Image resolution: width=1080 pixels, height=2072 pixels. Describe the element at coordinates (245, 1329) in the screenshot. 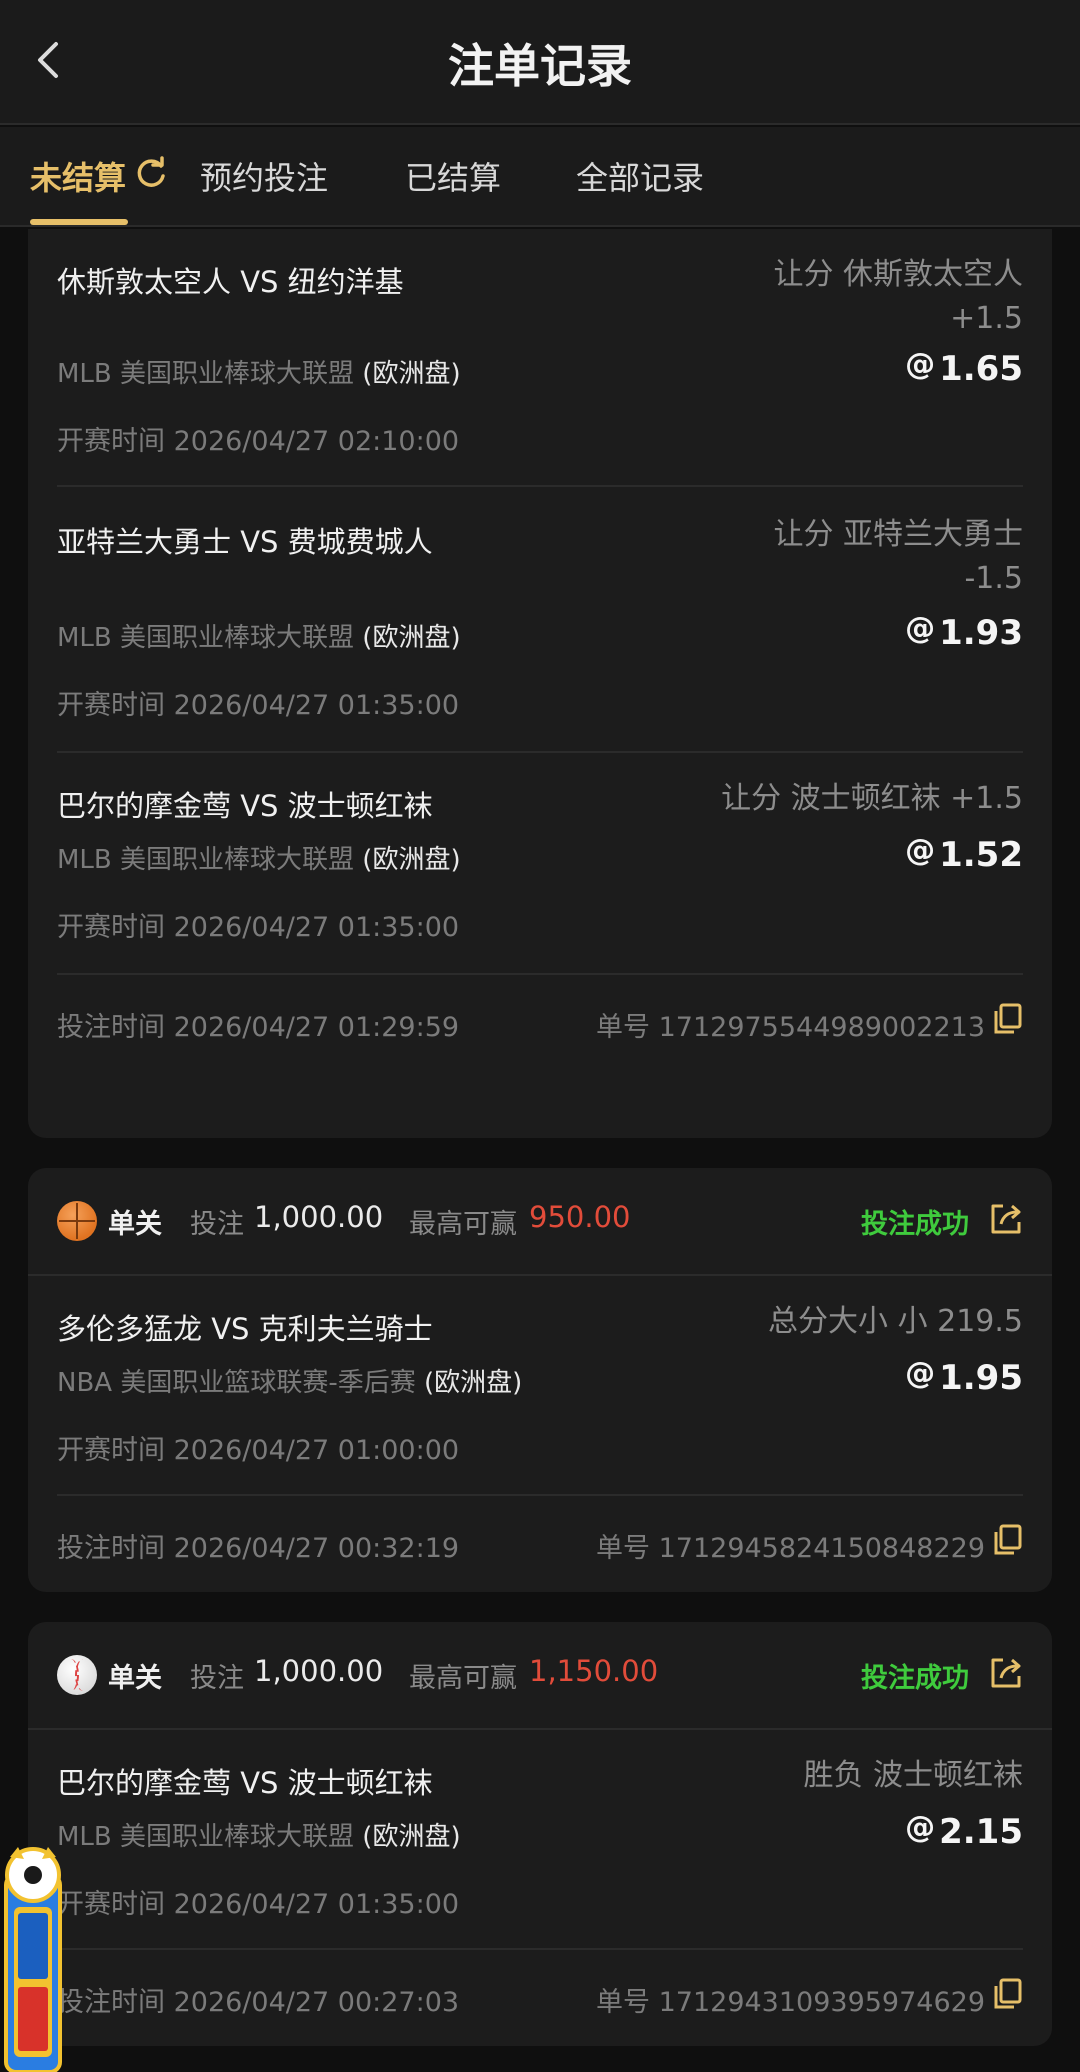

I see `match-name: 多伦多猛龙 VS 克利夫兰骑士` at that location.